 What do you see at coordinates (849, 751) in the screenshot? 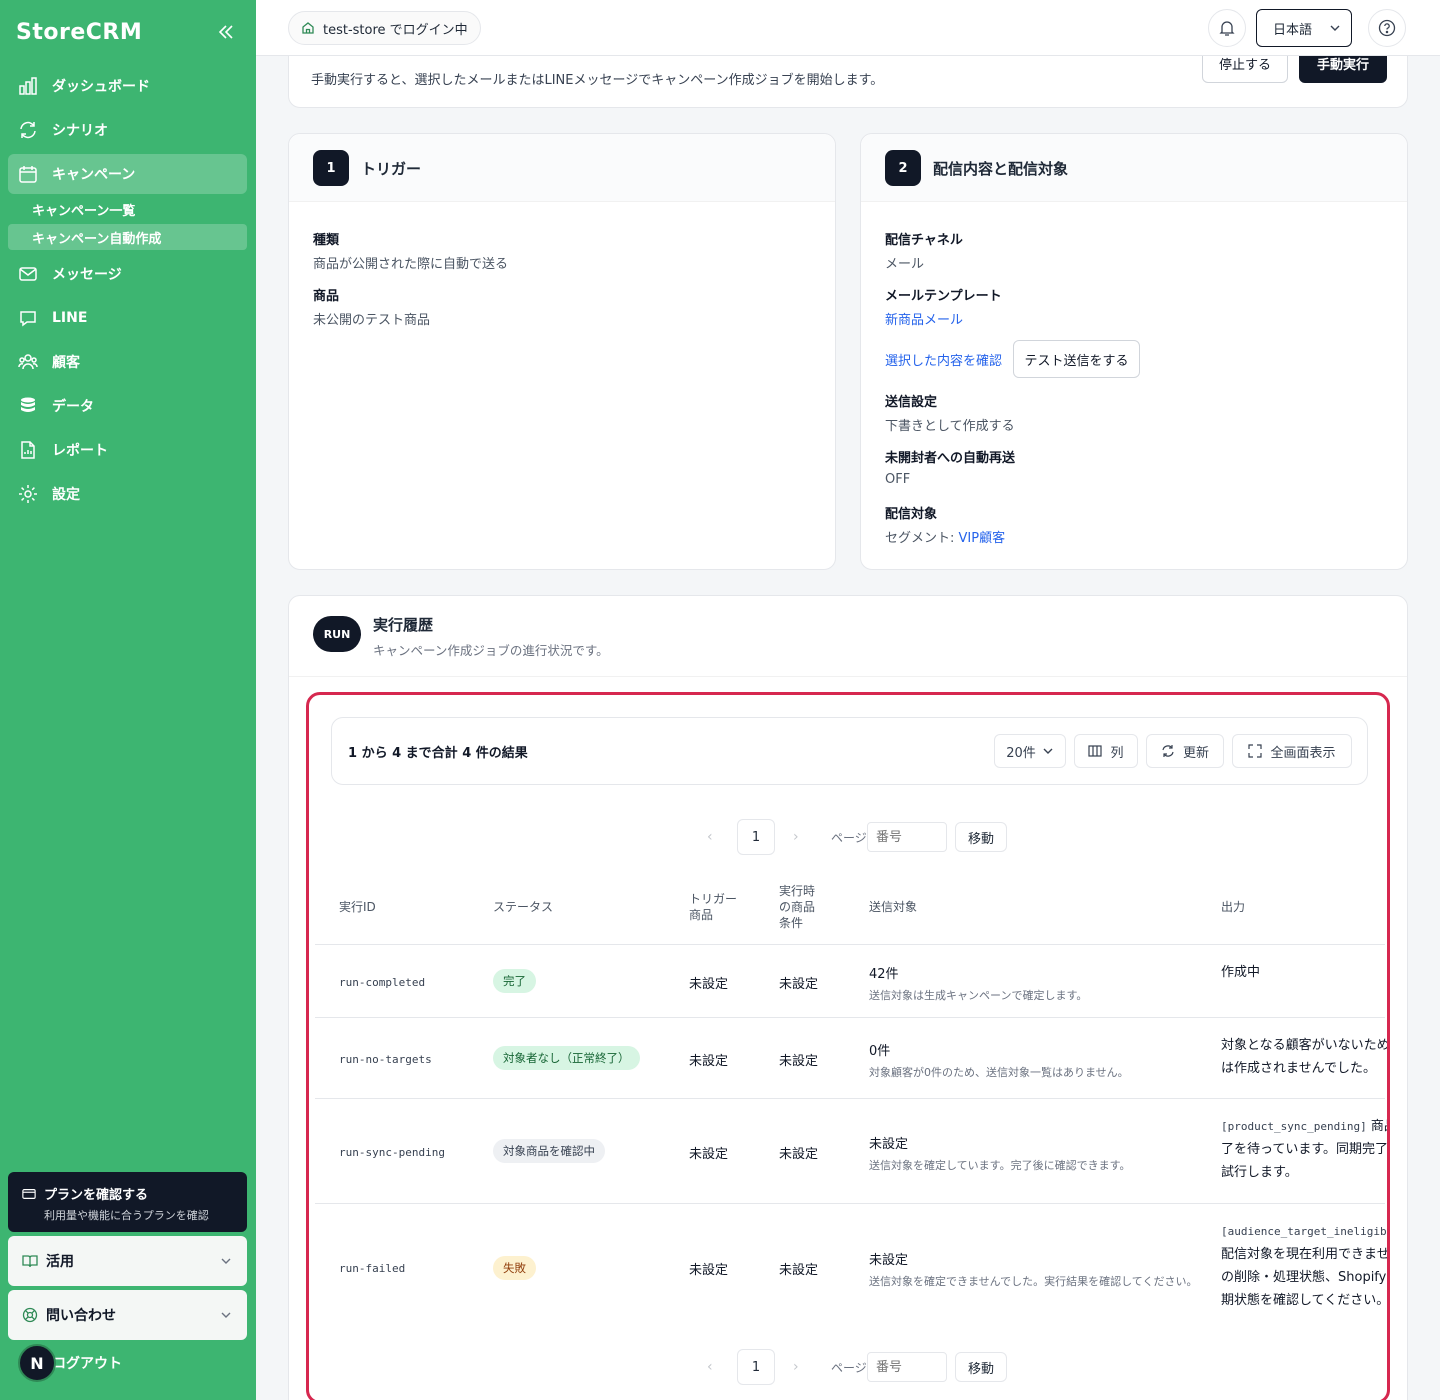
I see `table-toolbar: 1 から 4 まで合計 4 件の結果 20件 列 更新 全画面表示` at bounding box center [849, 751].